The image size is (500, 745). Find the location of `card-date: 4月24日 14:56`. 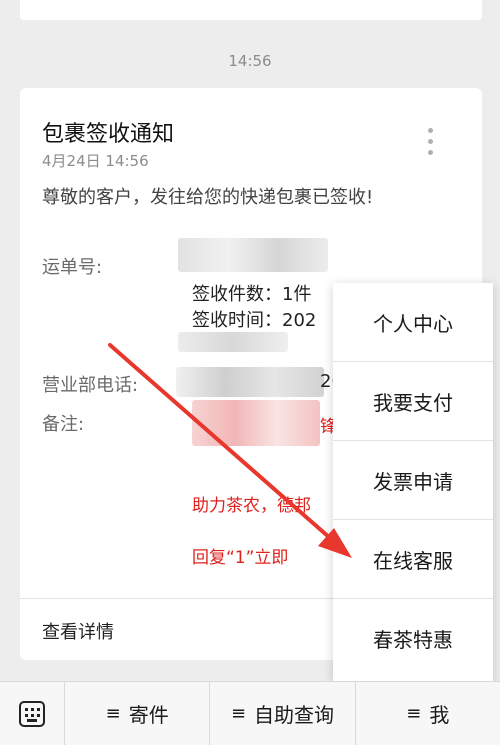

card-date: 4月24日 14:56 is located at coordinates (95, 161).